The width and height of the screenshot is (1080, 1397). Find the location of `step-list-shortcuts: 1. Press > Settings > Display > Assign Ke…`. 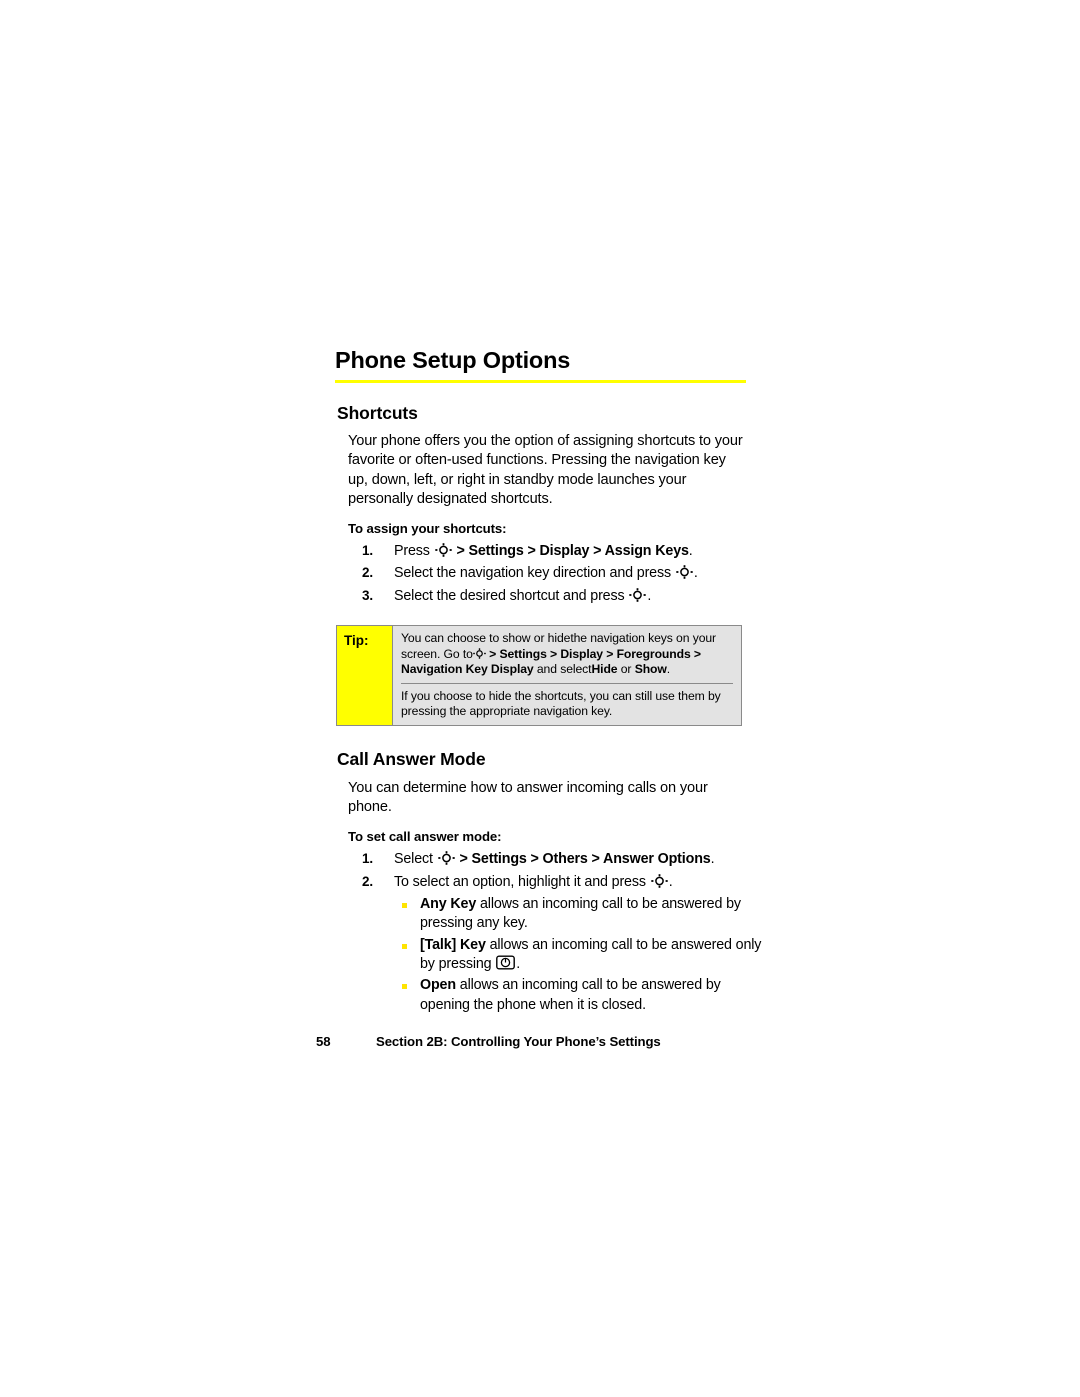

step-list-shortcuts: 1. Press > Settings > Display > Assign Ke… is located at coordinates (547, 574).